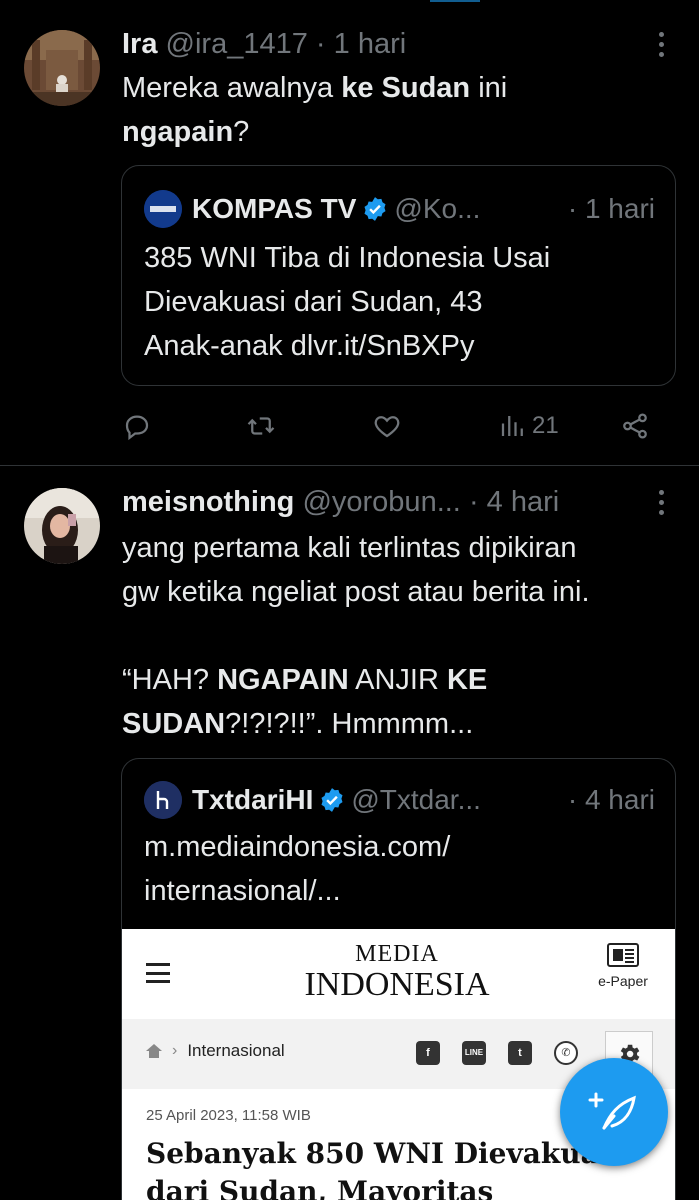 Image resolution: width=699 pixels, height=1200 pixels. Describe the element at coordinates (514, 502) in the screenshot. I see `timestamp: · 4 hari` at that location.